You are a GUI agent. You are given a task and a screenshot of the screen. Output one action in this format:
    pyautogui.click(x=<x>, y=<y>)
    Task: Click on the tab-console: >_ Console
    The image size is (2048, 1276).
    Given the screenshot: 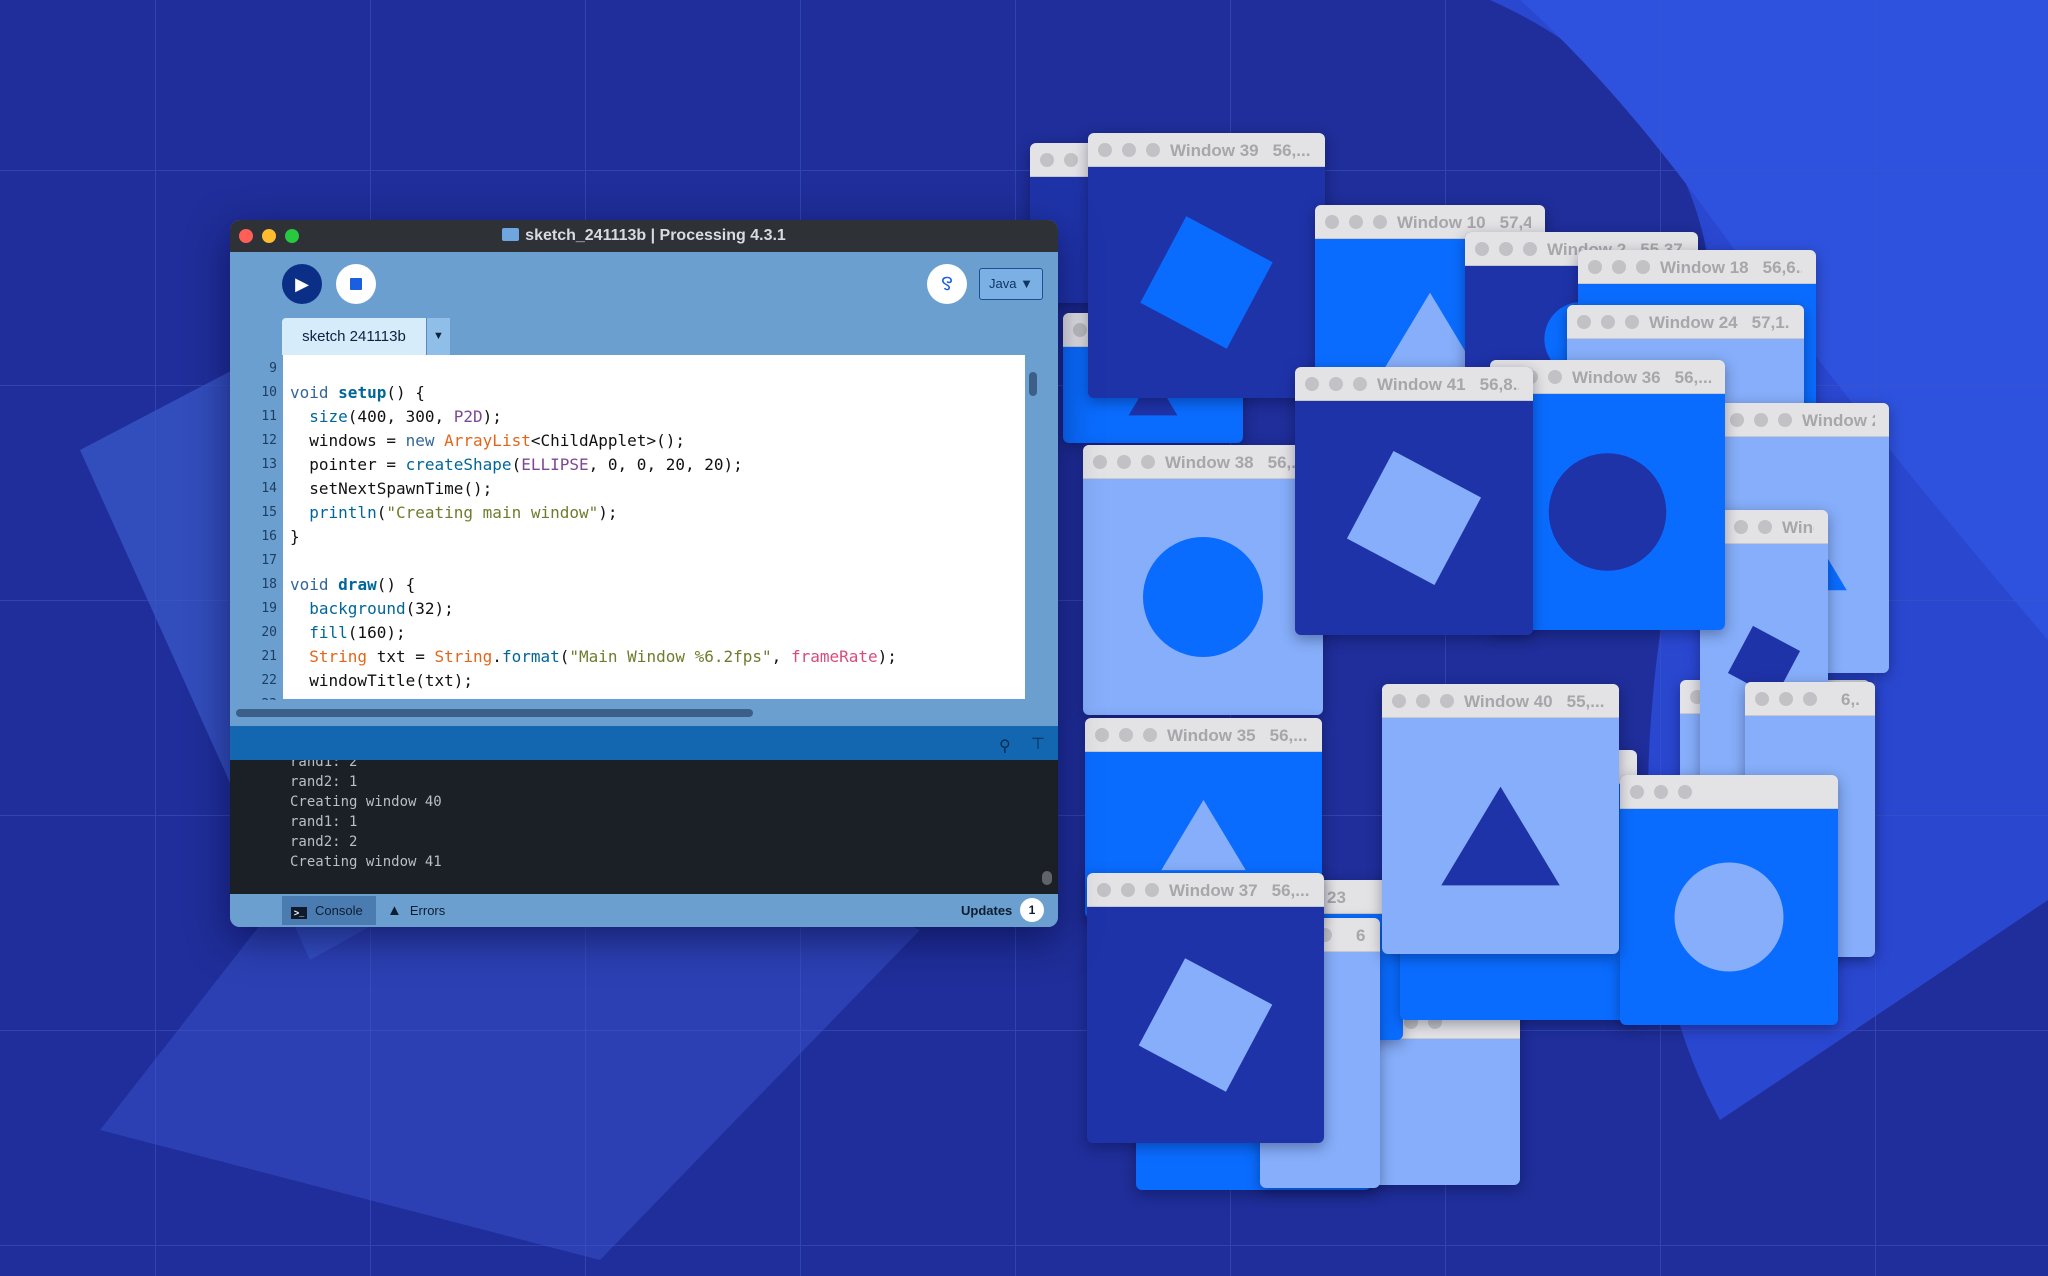 What is the action you would take?
    pyautogui.click(x=329, y=910)
    